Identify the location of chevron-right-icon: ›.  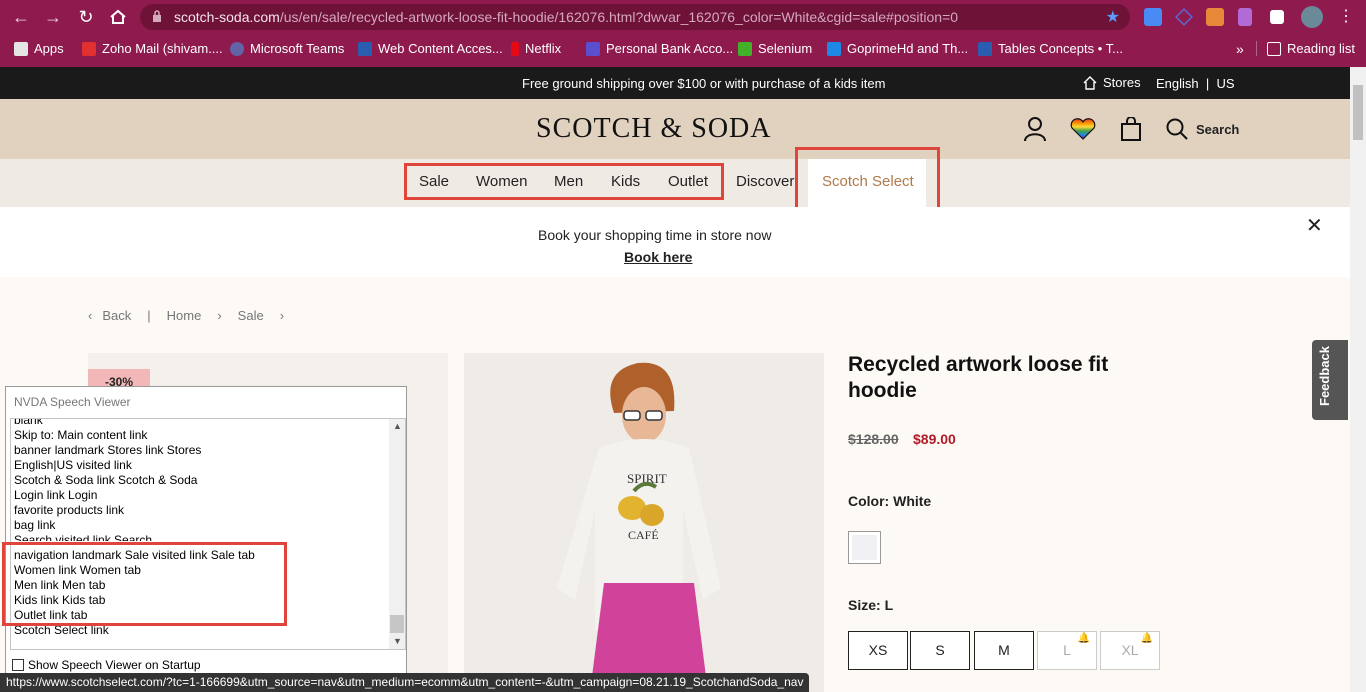
(282, 315).